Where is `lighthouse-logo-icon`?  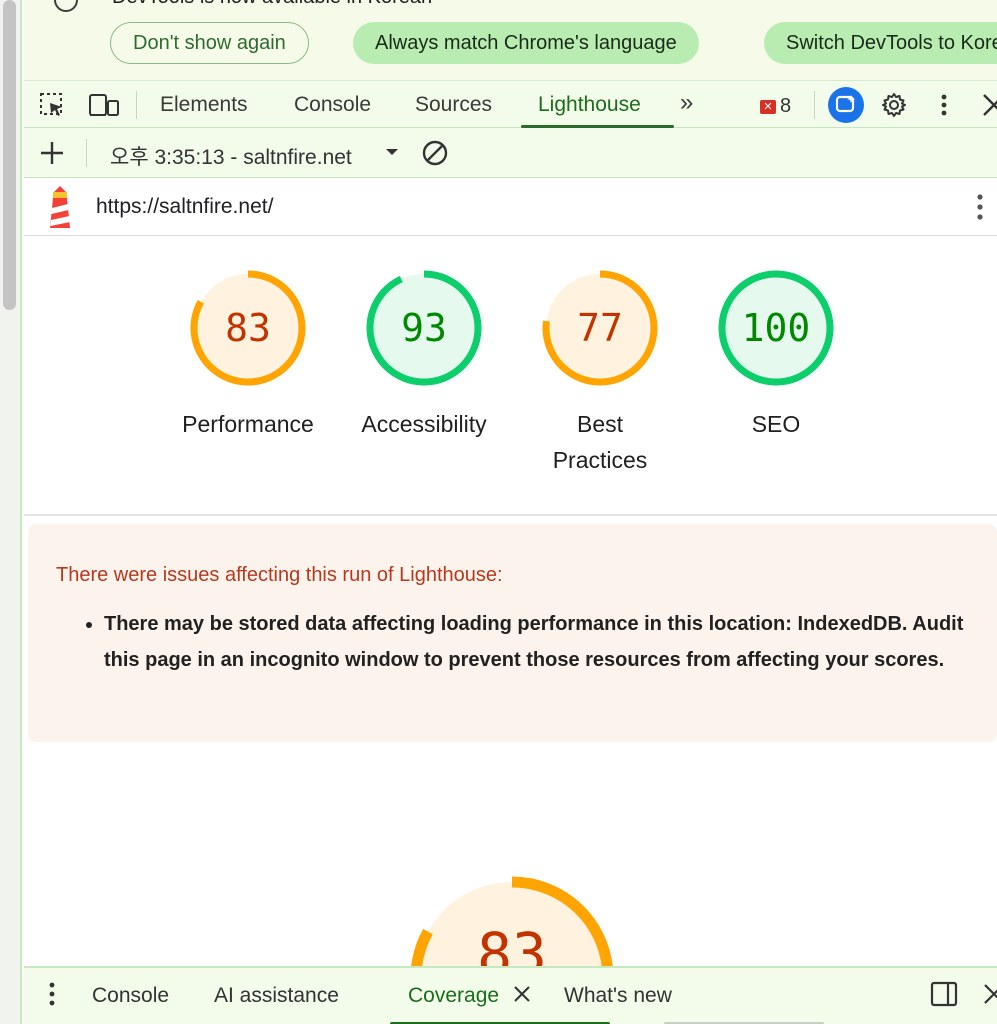
lighthouse-logo-icon is located at coordinates (60, 207).